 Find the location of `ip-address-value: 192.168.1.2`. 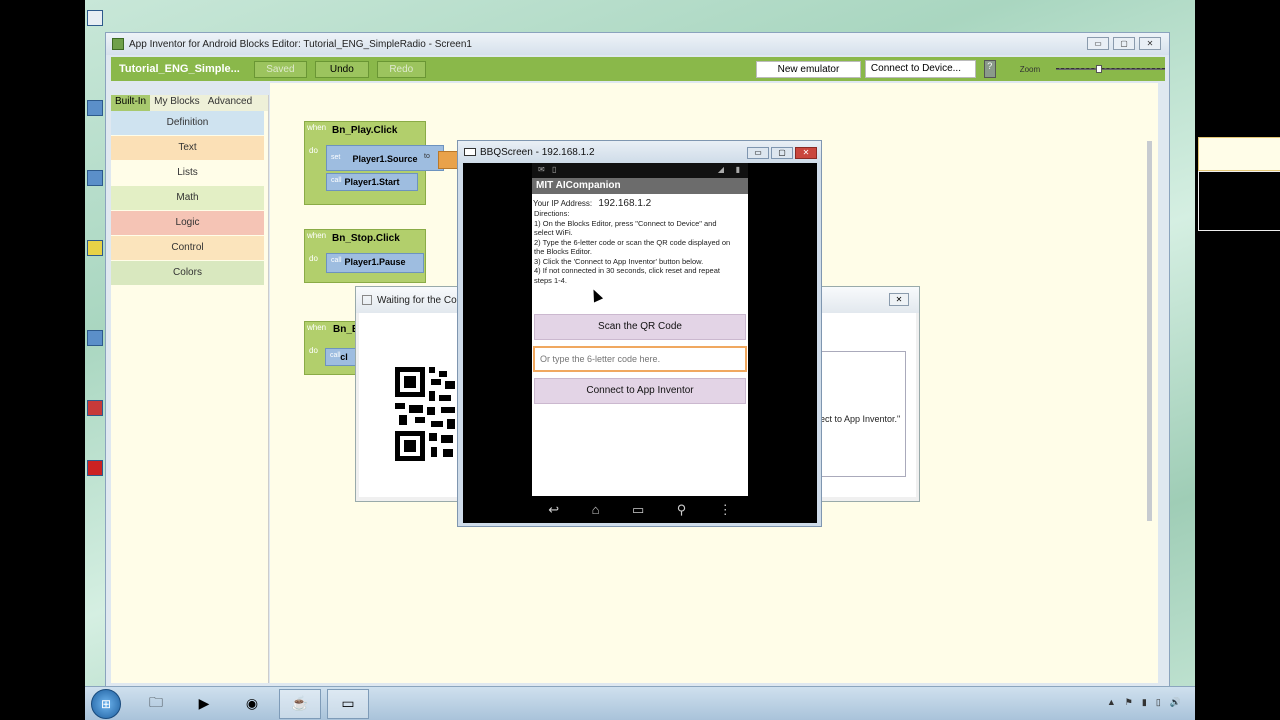

ip-address-value: 192.168.1.2 is located at coordinates (625, 203).